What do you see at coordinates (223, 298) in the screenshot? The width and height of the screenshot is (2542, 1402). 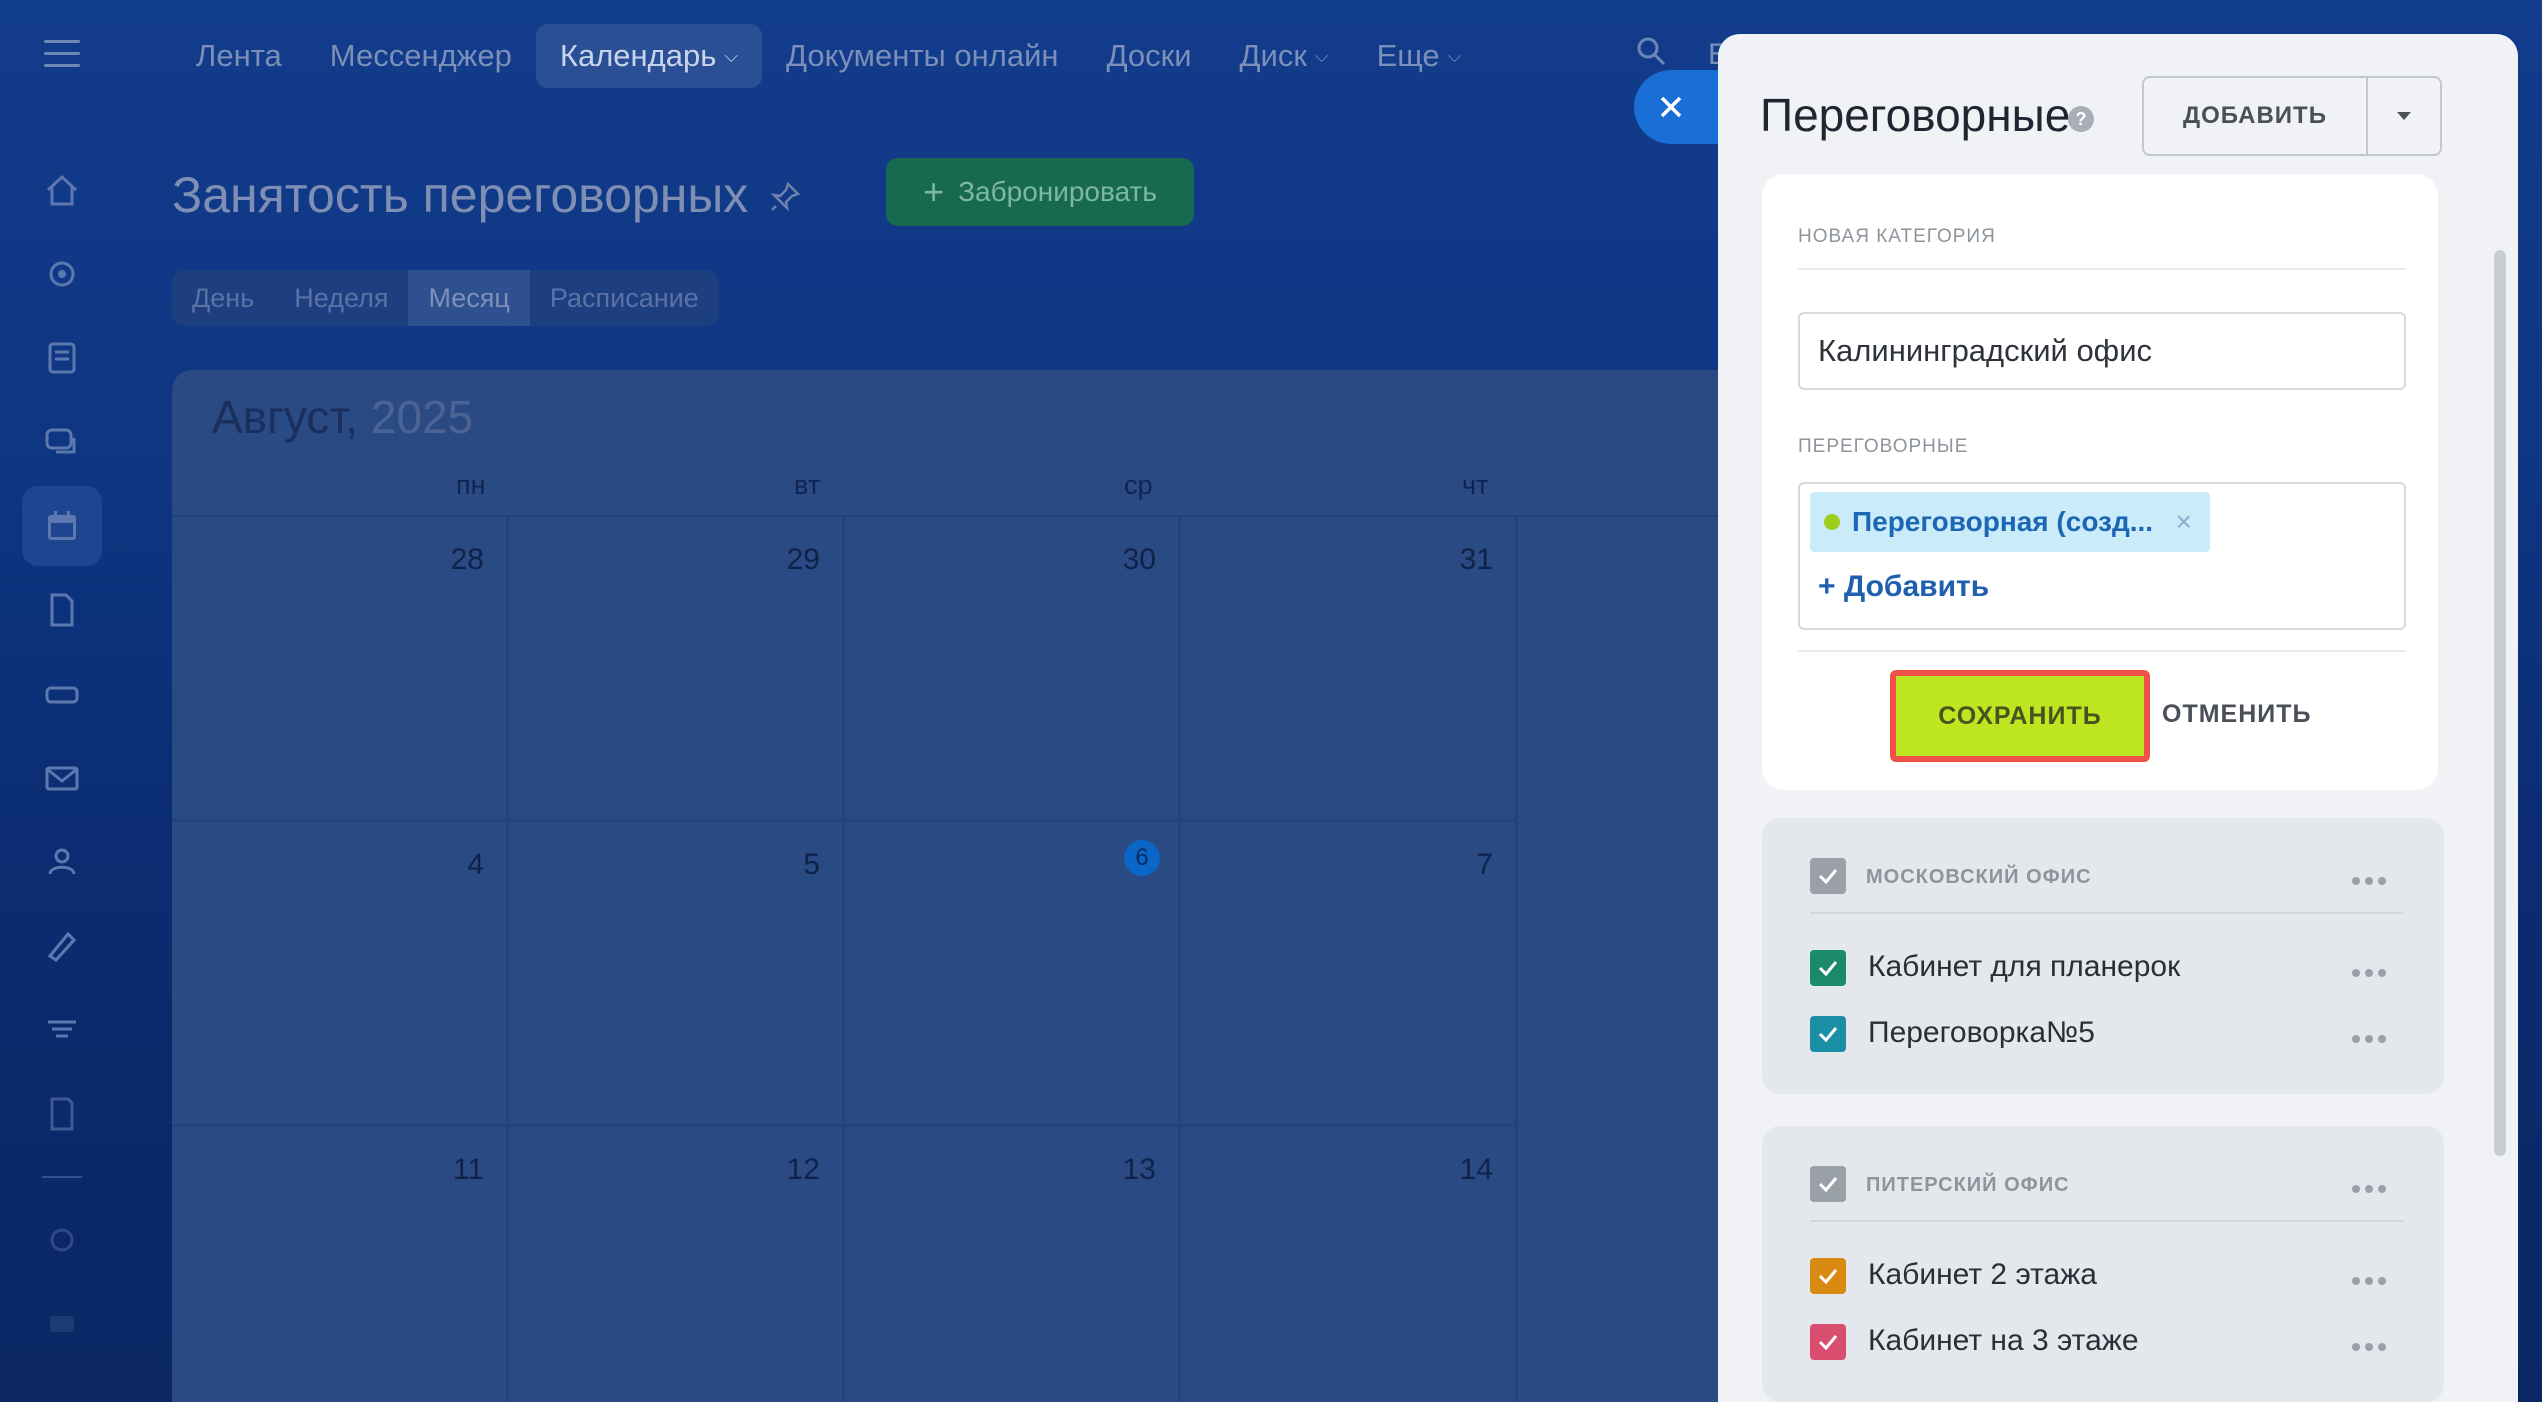 I see `tab-day: День` at bounding box center [223, 298].